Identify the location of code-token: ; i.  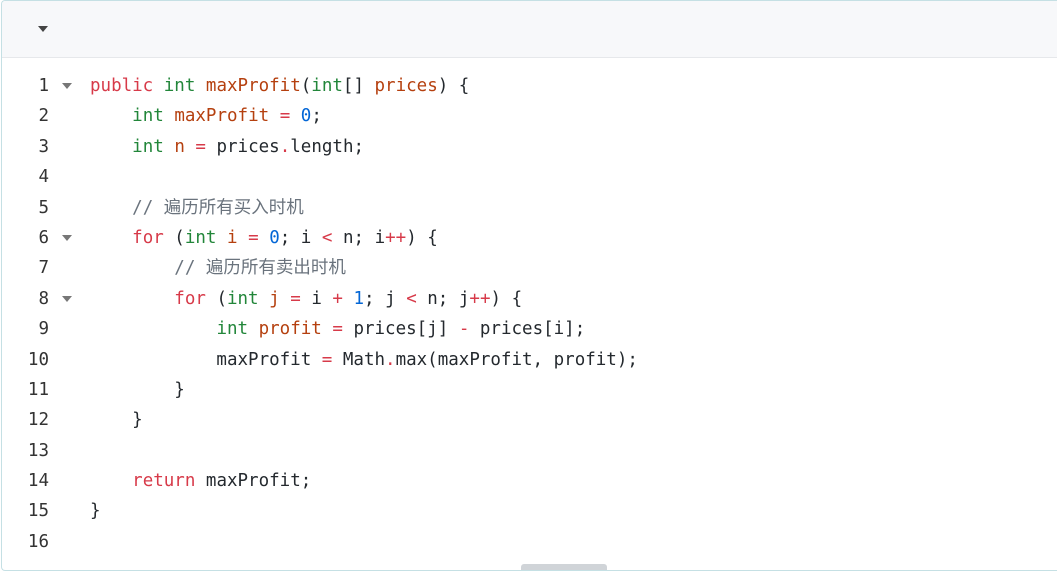
(300, 237).